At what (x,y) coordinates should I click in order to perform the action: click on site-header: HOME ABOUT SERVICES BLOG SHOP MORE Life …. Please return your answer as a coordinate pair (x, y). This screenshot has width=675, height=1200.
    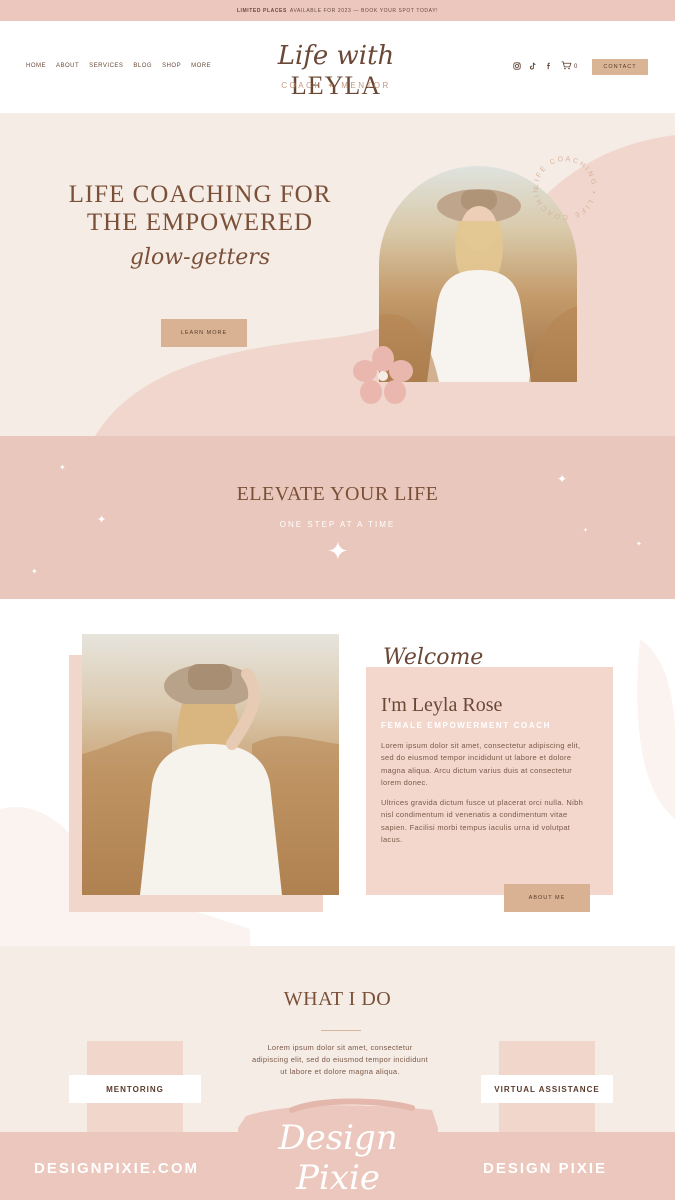
    Looking at the image, I should click on (337, 67).